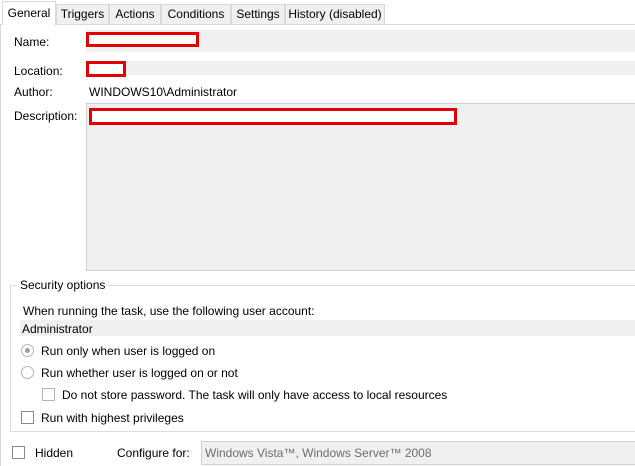 The width and height of the screenshot is (635, 466). Describe the element at coordinates (142, 39) in the screenshot. I see `name-redaction` at that location.